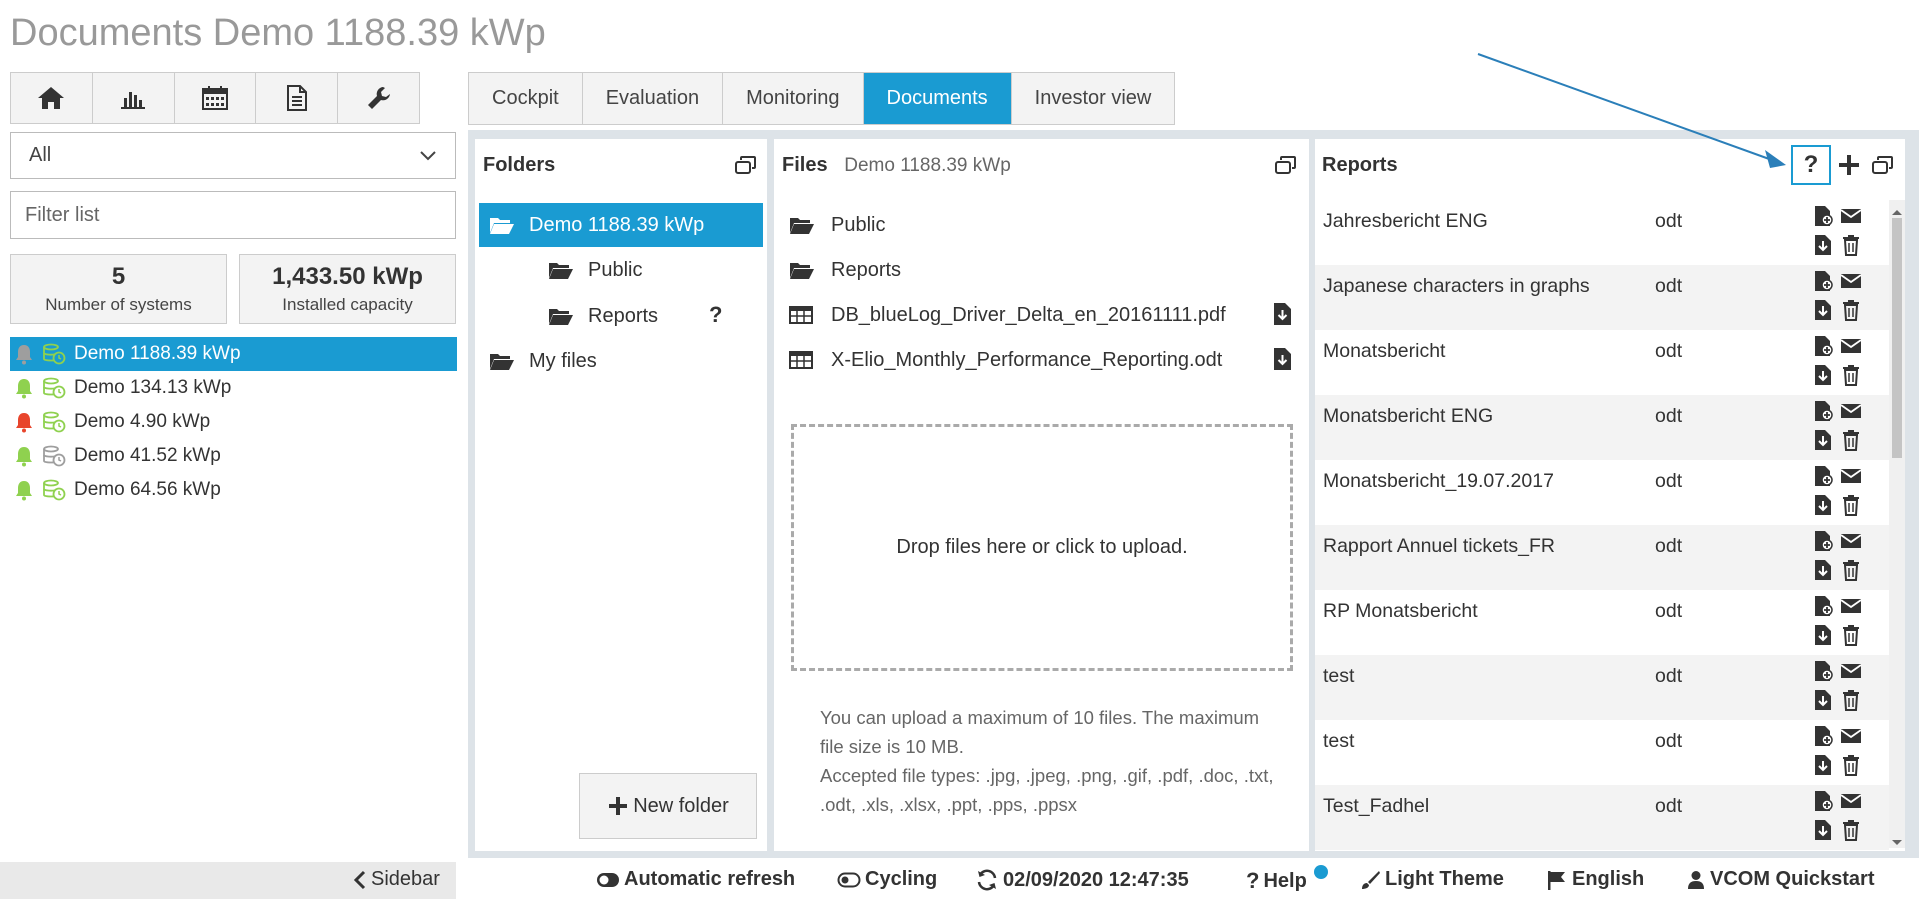 This screenshot has width=1919, height=899. I want to click on filter-input, so click(233, 215).